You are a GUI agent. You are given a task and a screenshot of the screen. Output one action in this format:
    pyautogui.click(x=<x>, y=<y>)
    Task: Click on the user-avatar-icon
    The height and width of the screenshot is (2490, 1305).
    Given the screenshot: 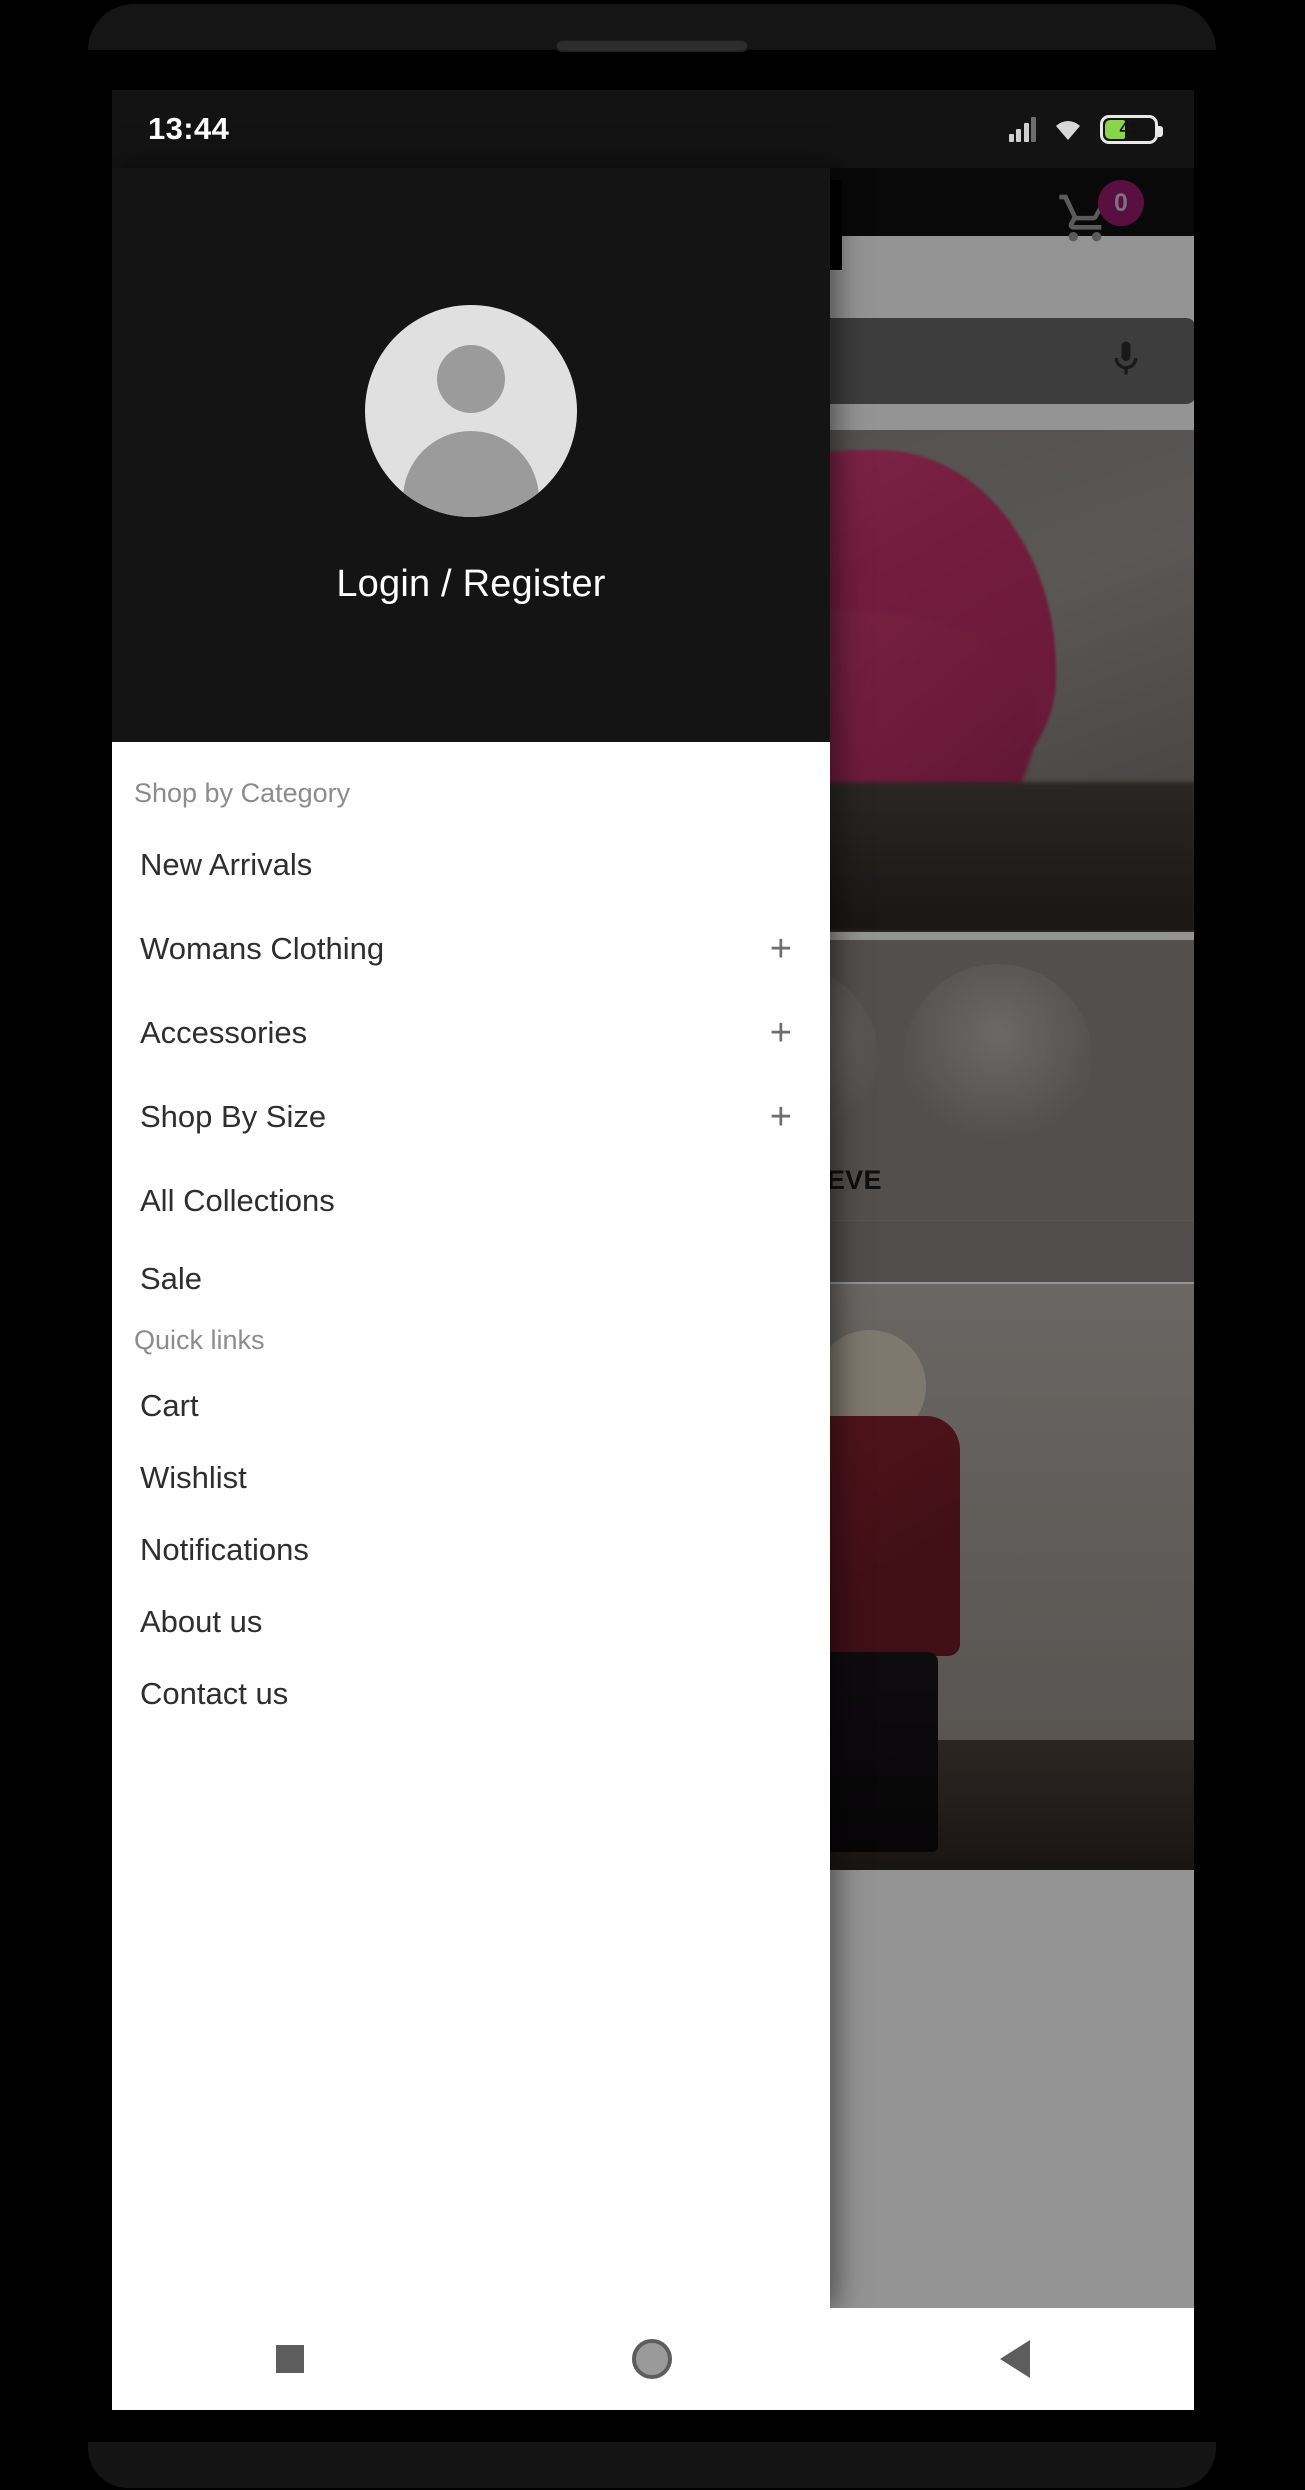 What is the action you would take?
    pyautogui.click(x=471, y=410)
    